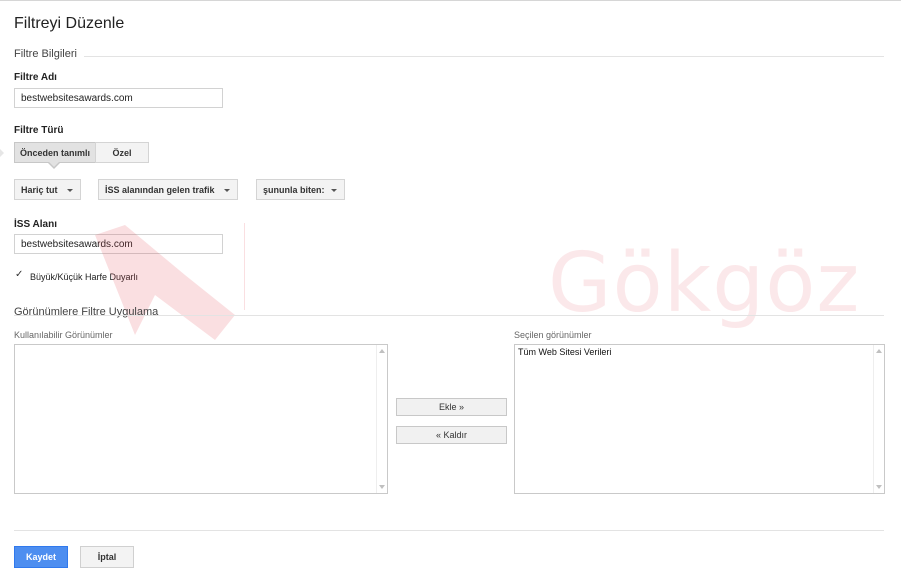 This screenshot has width=901, height=576. What do you see at coordinates (35, 77) in the screenshot?
I see `filter-name-label: Filtre Adı` at bounding box center [35, 77].